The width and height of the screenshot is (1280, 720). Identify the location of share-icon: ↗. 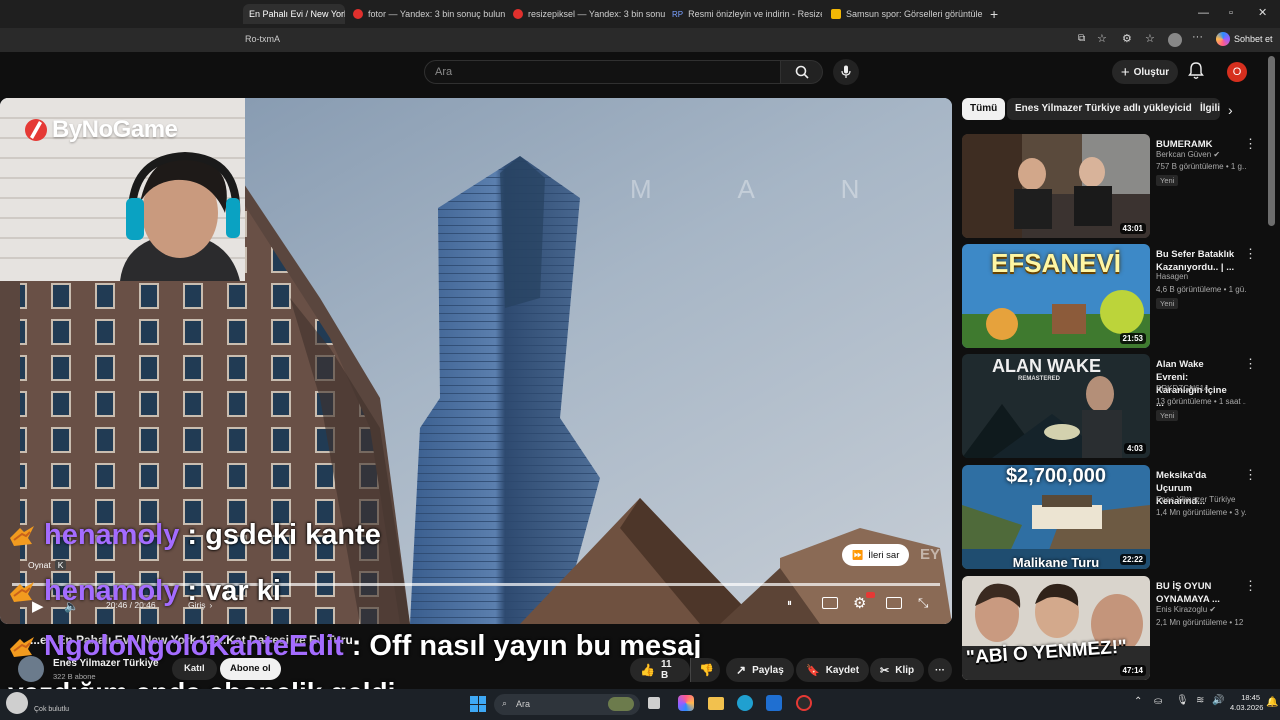
(741, 670).